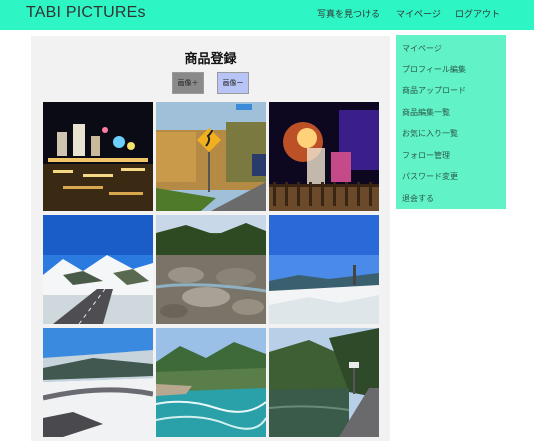  Describe the element at coordinates (267, 15) in the screenshot. I see `top-navbar: TABI PICTUREs 写真を見つける マイページ ログアウト` at that location.